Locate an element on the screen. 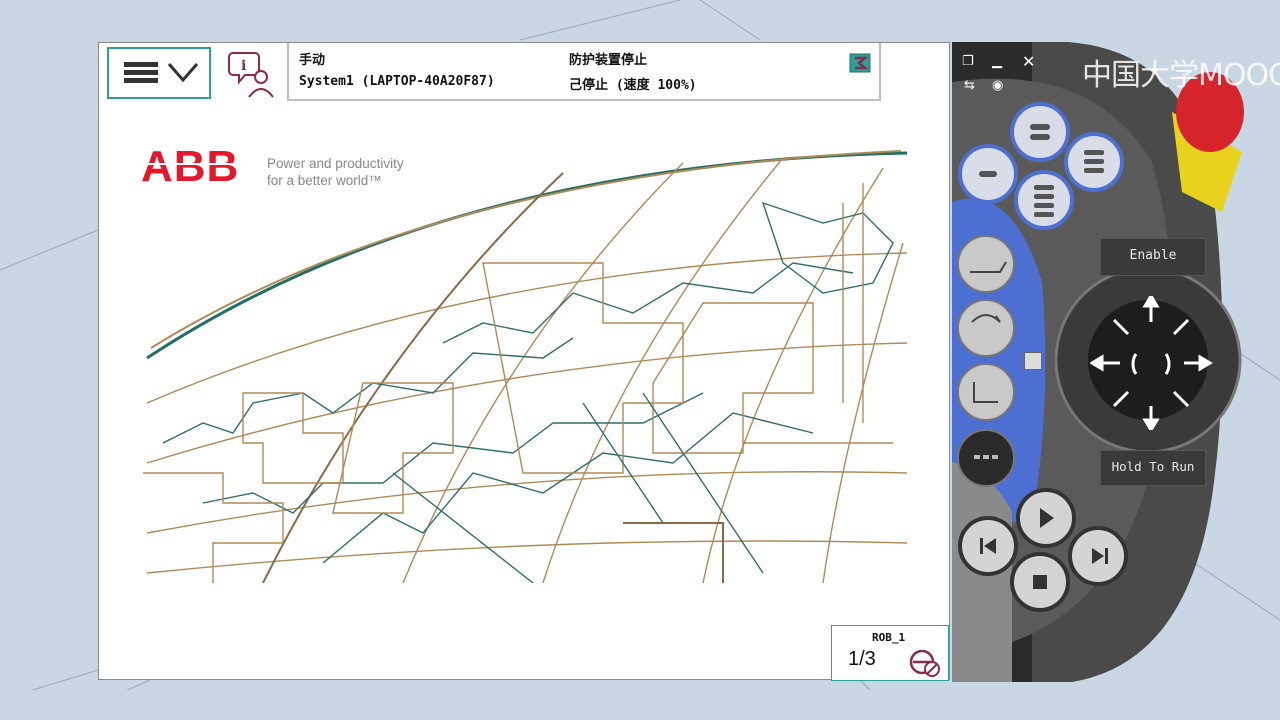 This screenshot has height=720, width=1280. program-state: 己停止 (速度 100%) is located at coordinates (633, 85).